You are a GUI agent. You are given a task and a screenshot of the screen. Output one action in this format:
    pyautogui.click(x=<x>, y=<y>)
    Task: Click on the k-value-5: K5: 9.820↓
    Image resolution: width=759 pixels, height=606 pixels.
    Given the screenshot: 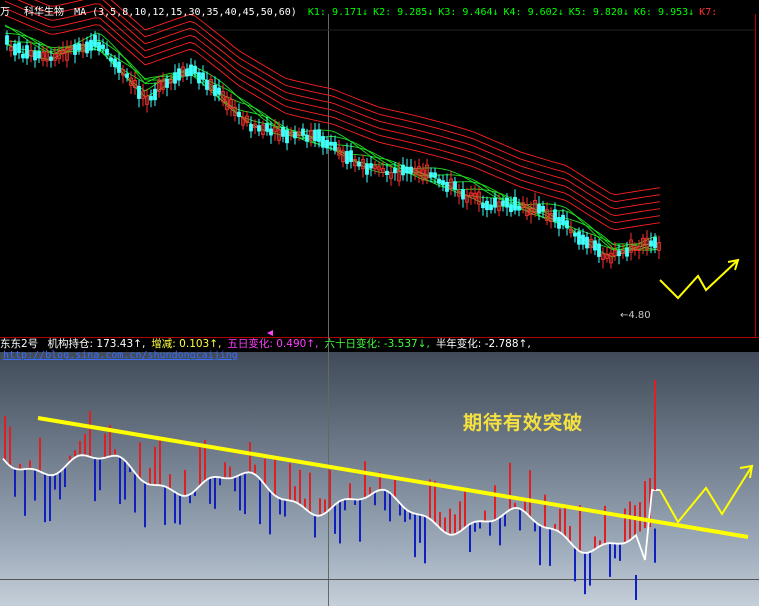 What is the action you would take?
    pyautogui.click(x=598, y=12)
    